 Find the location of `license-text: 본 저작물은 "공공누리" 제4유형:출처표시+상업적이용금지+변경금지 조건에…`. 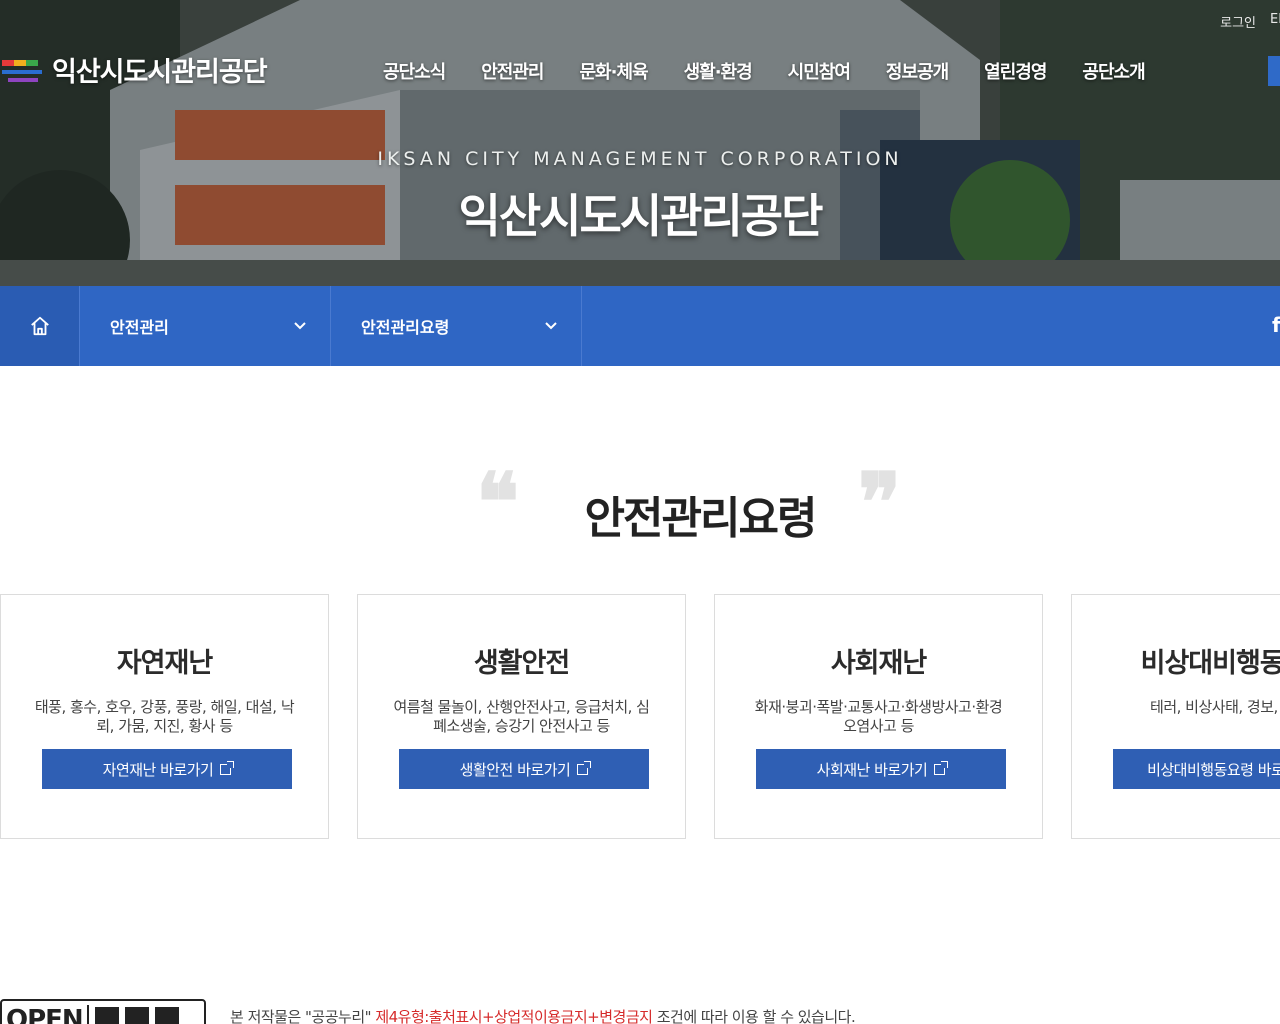

license-text: 본 저작물은 "공공누리" 제4유형:출처표시+상업적이용금지+변경금지 조건에… is located at coordinates (543, 1015).